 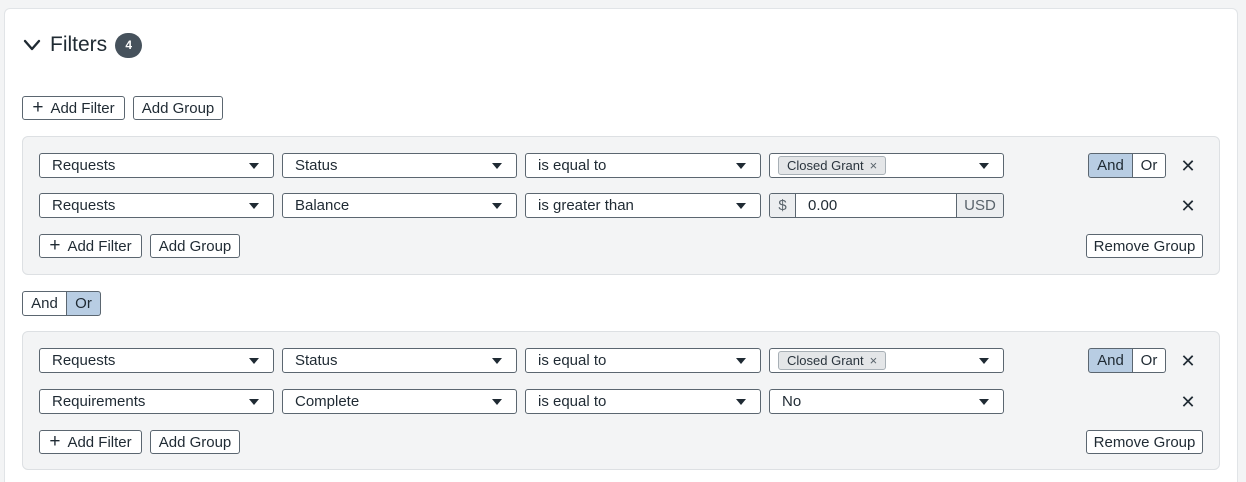 I want to click on object-select: Requirements, so click(x=156, y=401).